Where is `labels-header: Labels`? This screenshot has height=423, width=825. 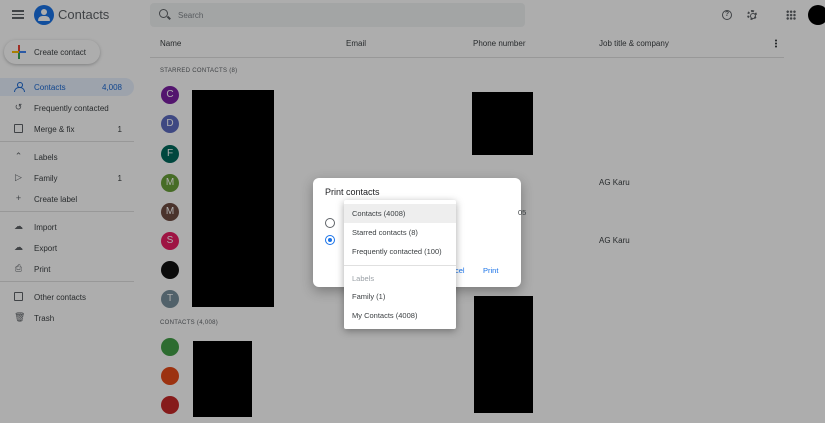 labels-header: Labels is located at coordinates (363, 278).